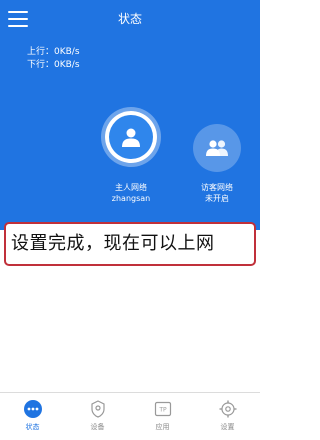  I want to click on svg-text: TP, so click(162, 410).